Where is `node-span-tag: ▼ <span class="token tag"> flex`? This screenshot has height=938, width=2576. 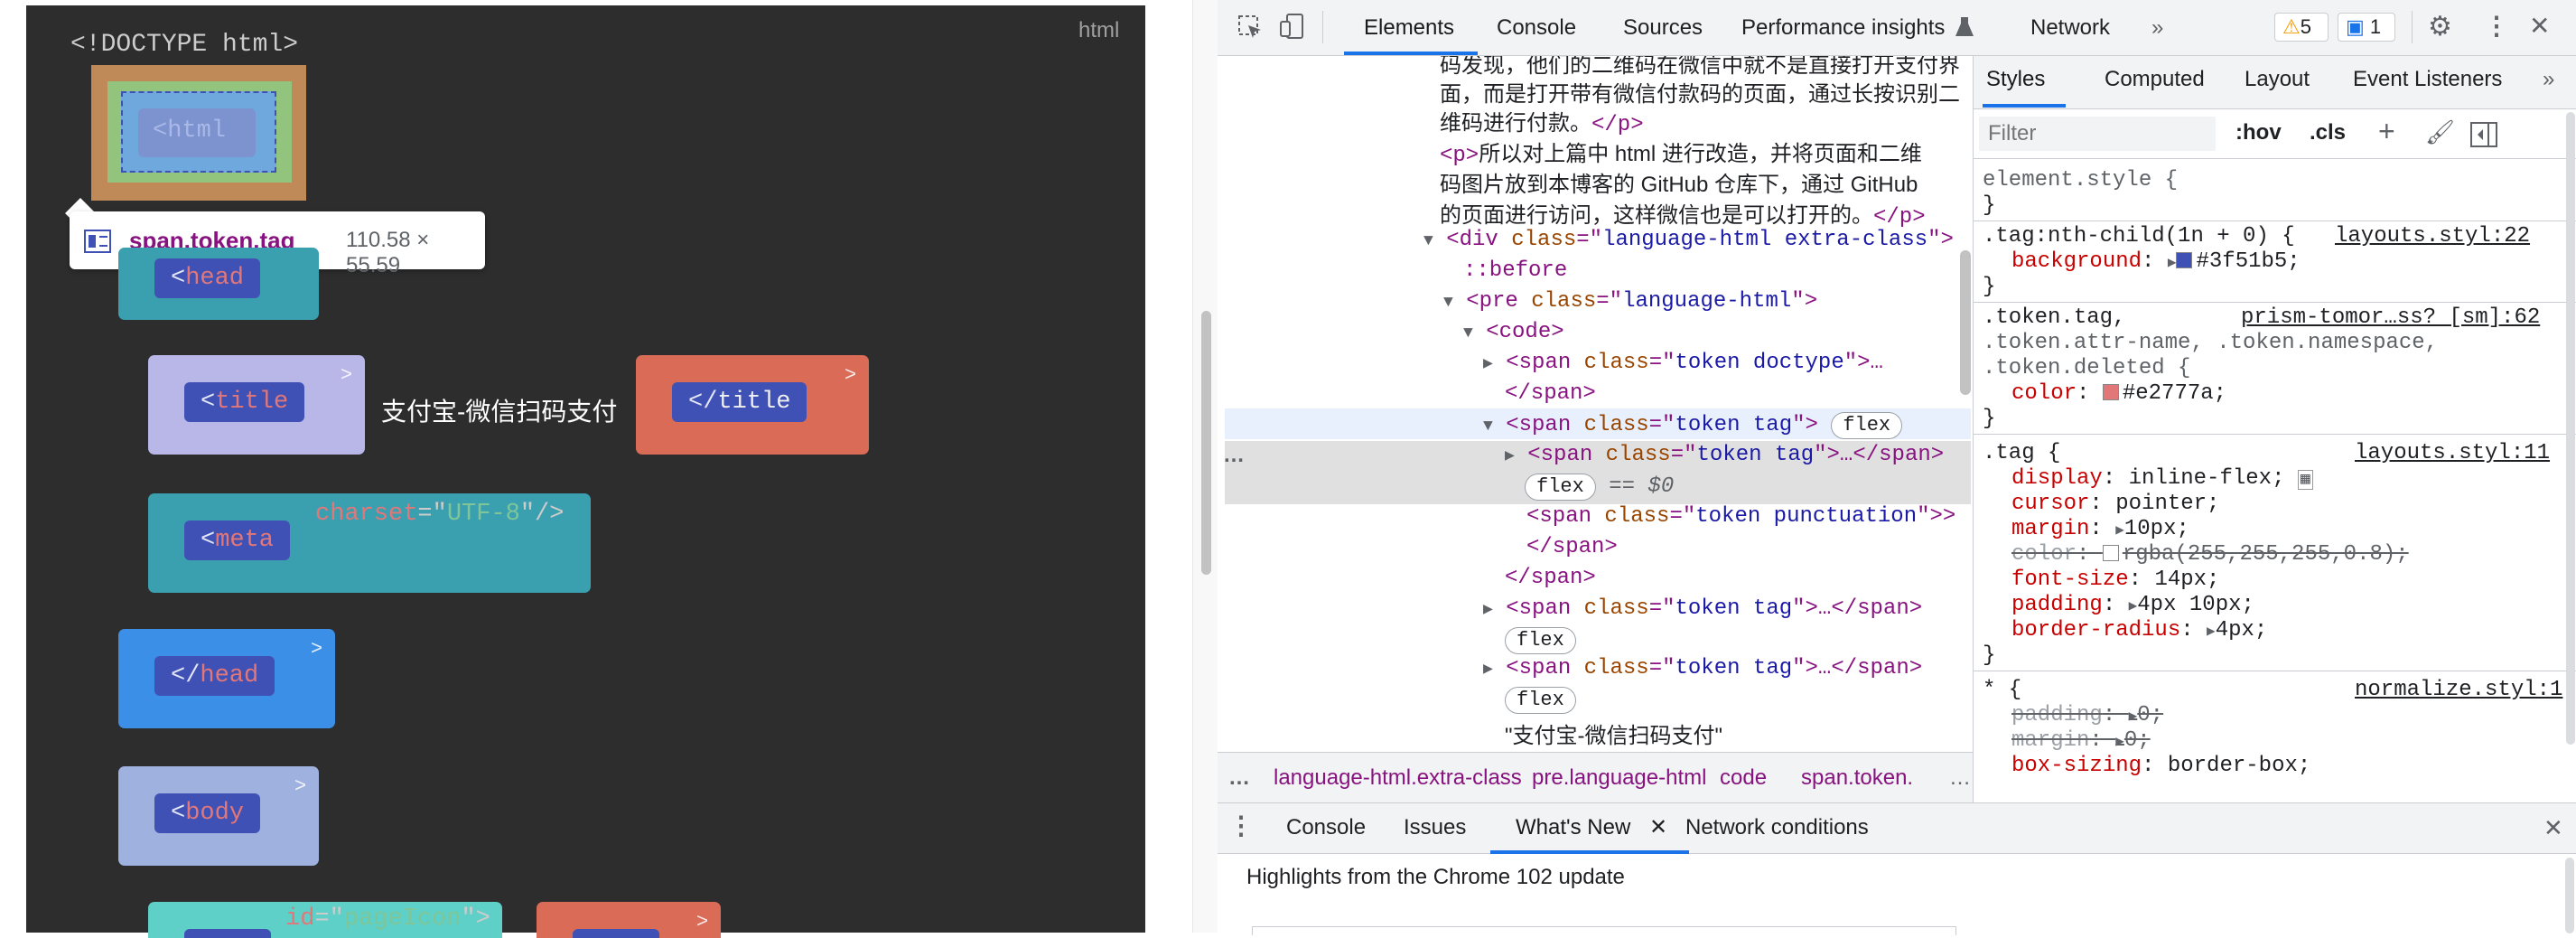
node-span-tag: ▼ <span class="token tag"> flex is located at coordinates (1693, 425).